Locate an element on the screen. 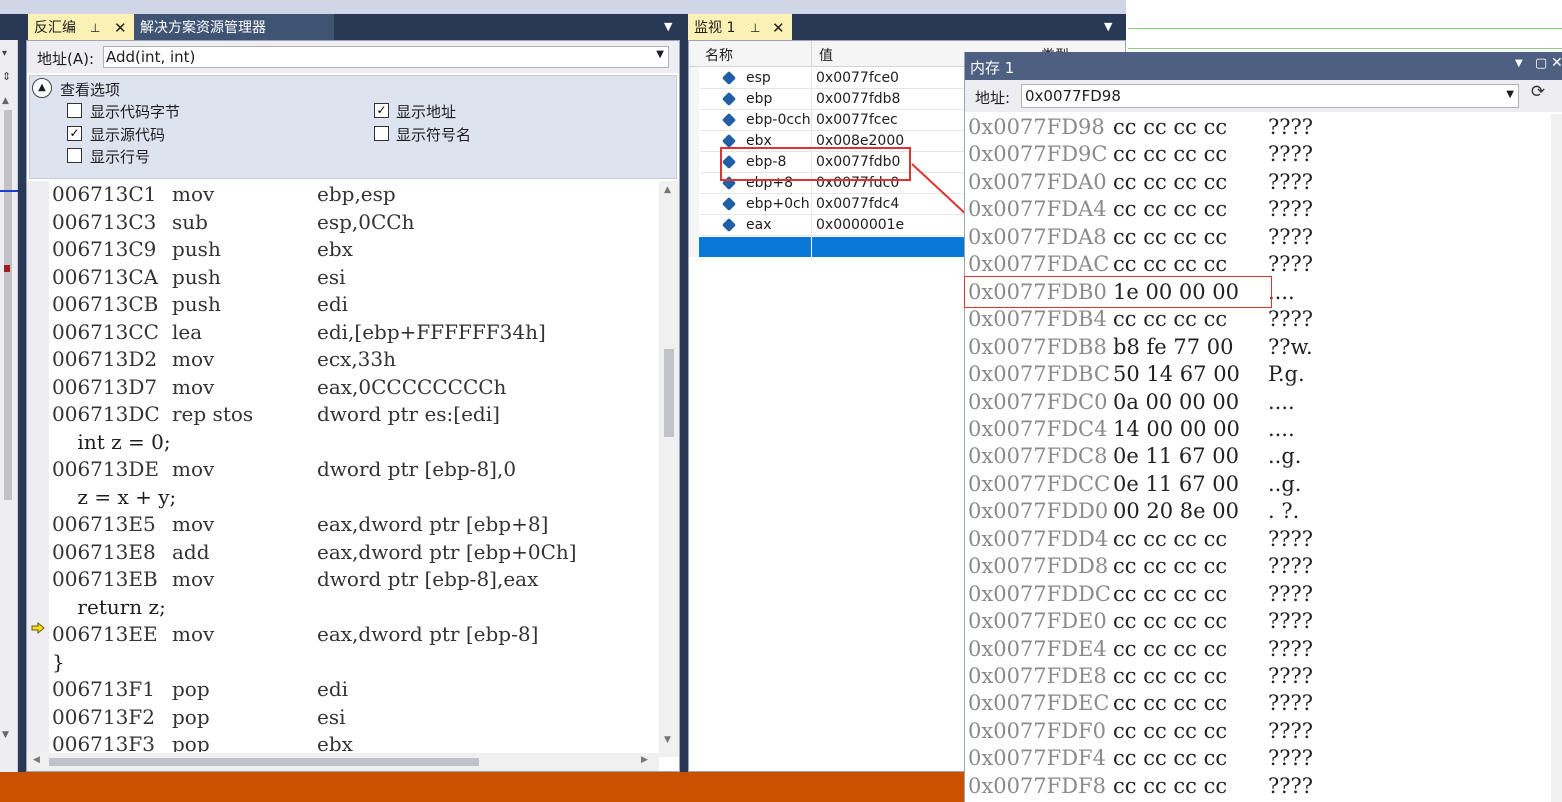 This screenshot has width=1562, height=802. checkbox-show-address: ✓ is located at coordinates (381, 110).